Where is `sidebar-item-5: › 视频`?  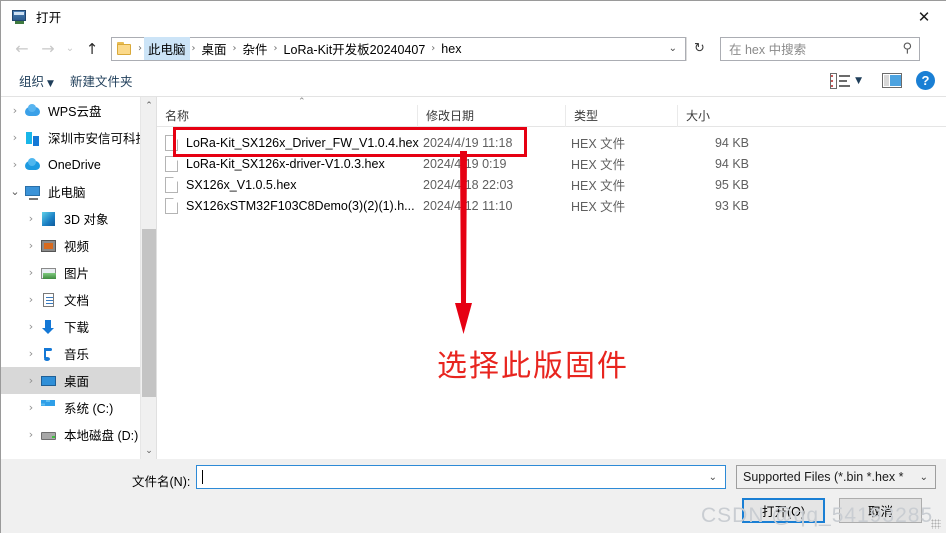
sidebar-item-5: › 视频 is located at coordinates (78, 245).